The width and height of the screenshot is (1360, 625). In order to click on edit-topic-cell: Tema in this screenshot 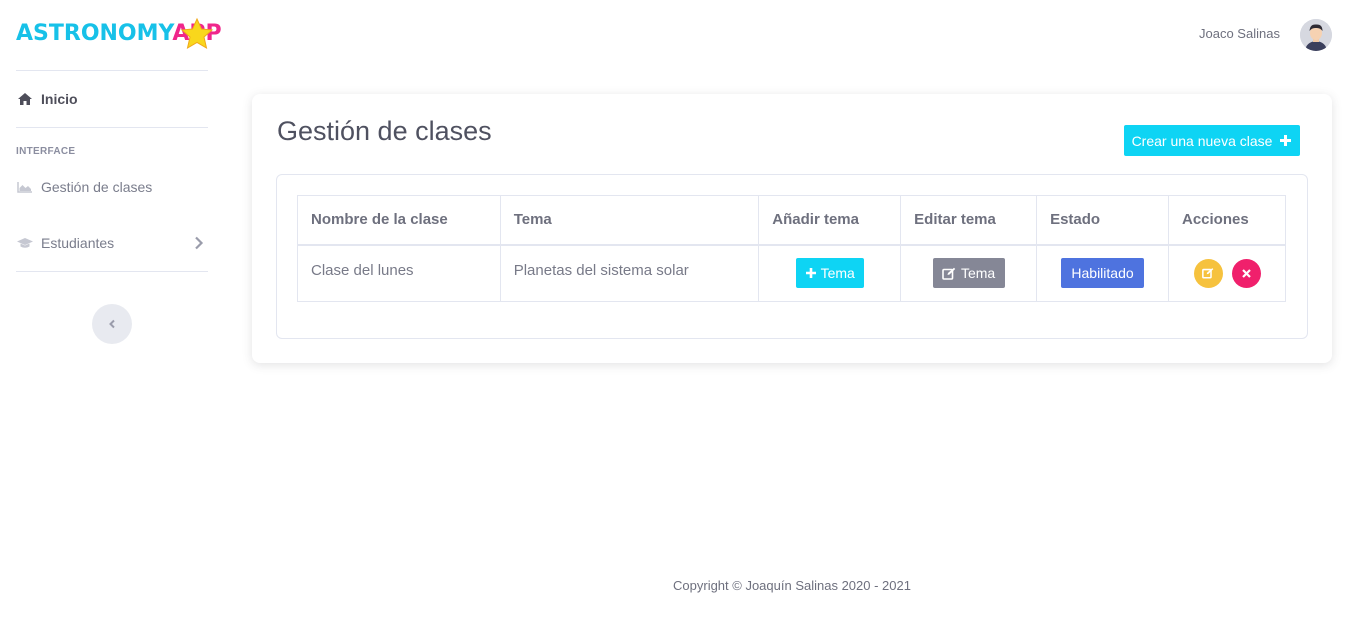, I will do `click(969, 273)`.